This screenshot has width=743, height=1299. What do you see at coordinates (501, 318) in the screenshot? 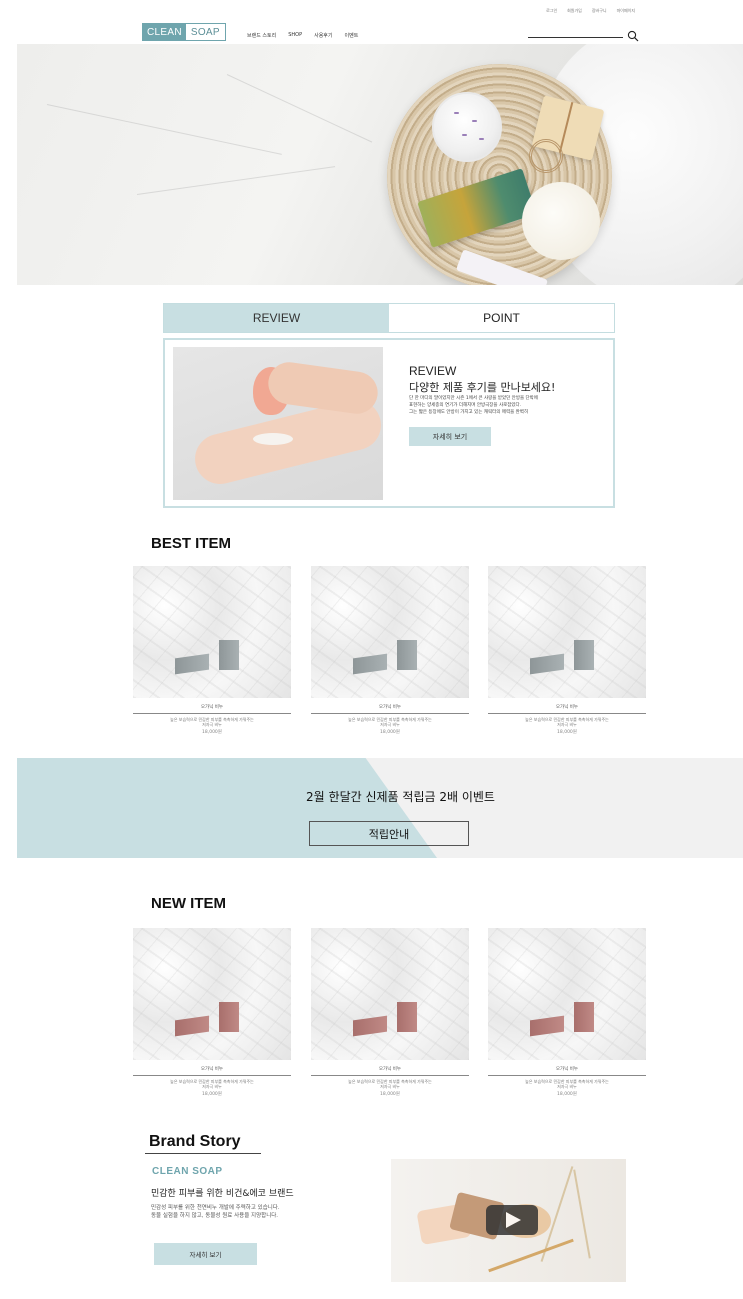
I see `tab-point: POINT` at bounding box center [501, 318].